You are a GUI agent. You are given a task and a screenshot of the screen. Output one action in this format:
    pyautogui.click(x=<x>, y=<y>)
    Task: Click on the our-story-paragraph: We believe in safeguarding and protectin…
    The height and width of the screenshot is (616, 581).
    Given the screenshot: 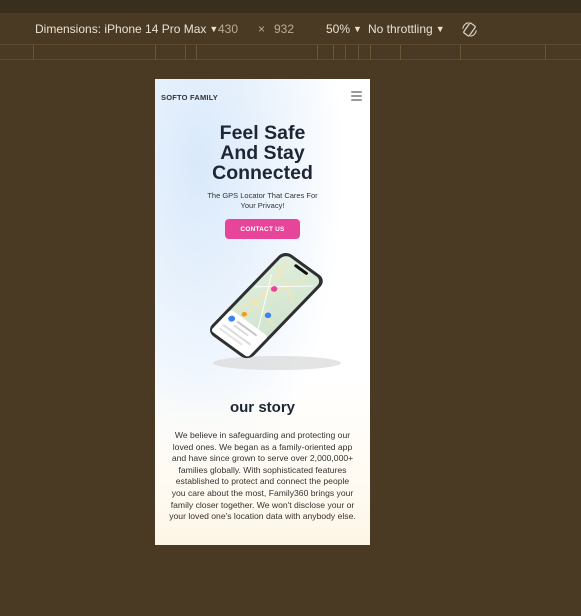 What is the action you would take?
    pyautogui.click(x=262, y=476)
    